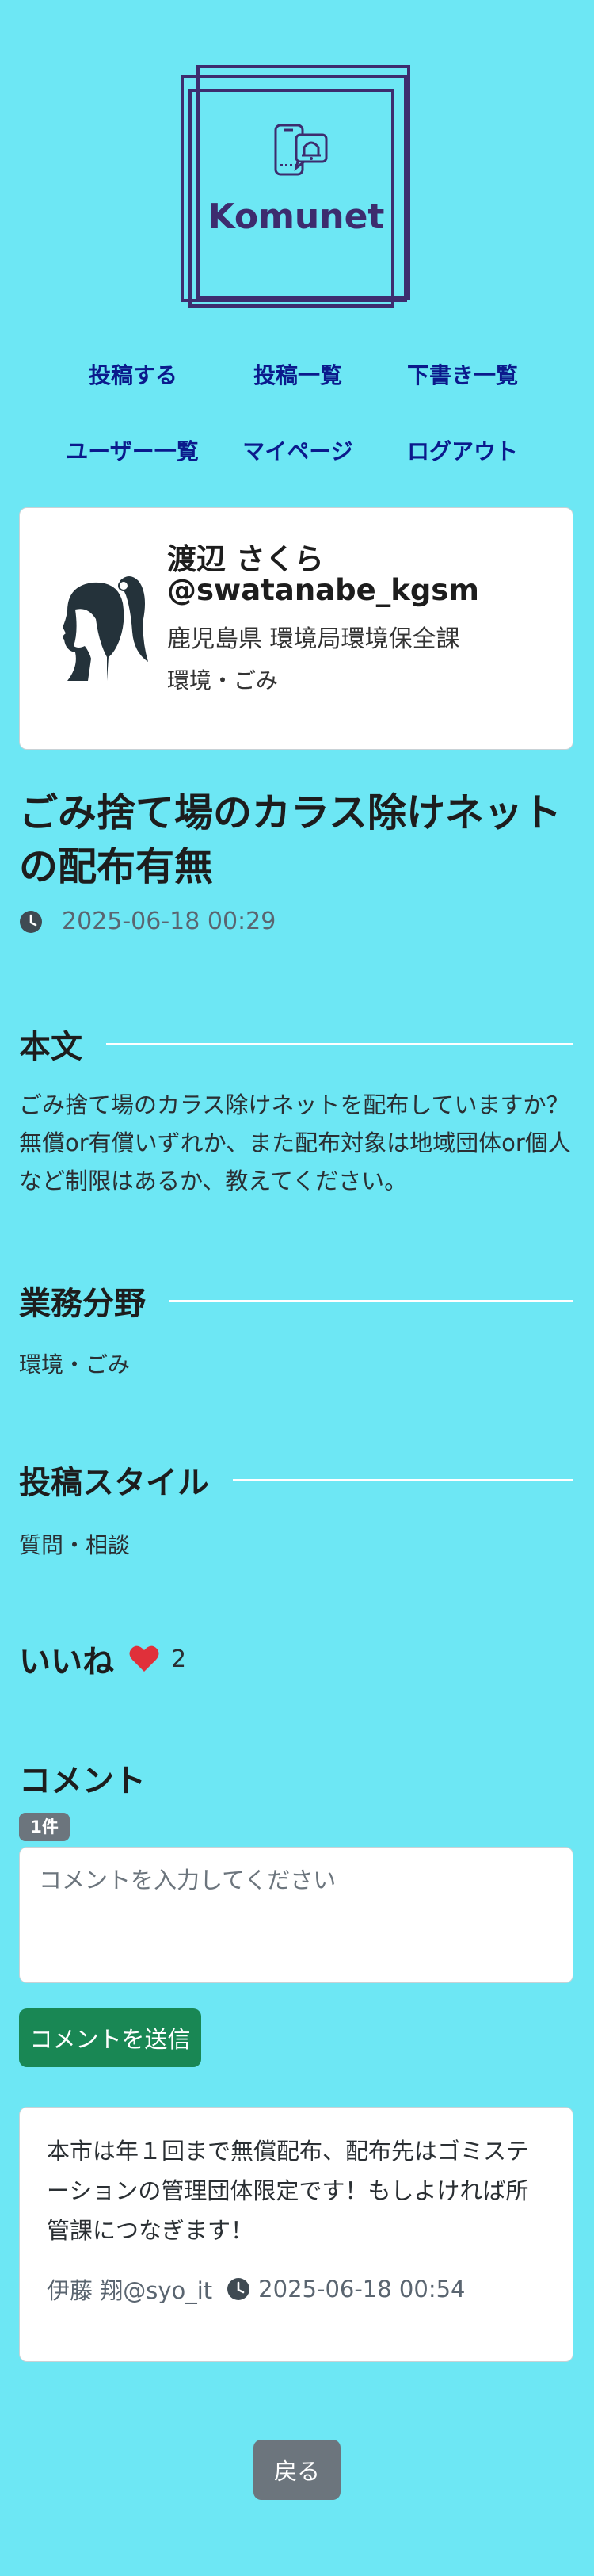 Image resolution: width=594 pixels, height=2576 pixels. Describe the element at coordinates (82, 1304) in the screenshot. I see `field-heading-text: 業務分野` at that location.